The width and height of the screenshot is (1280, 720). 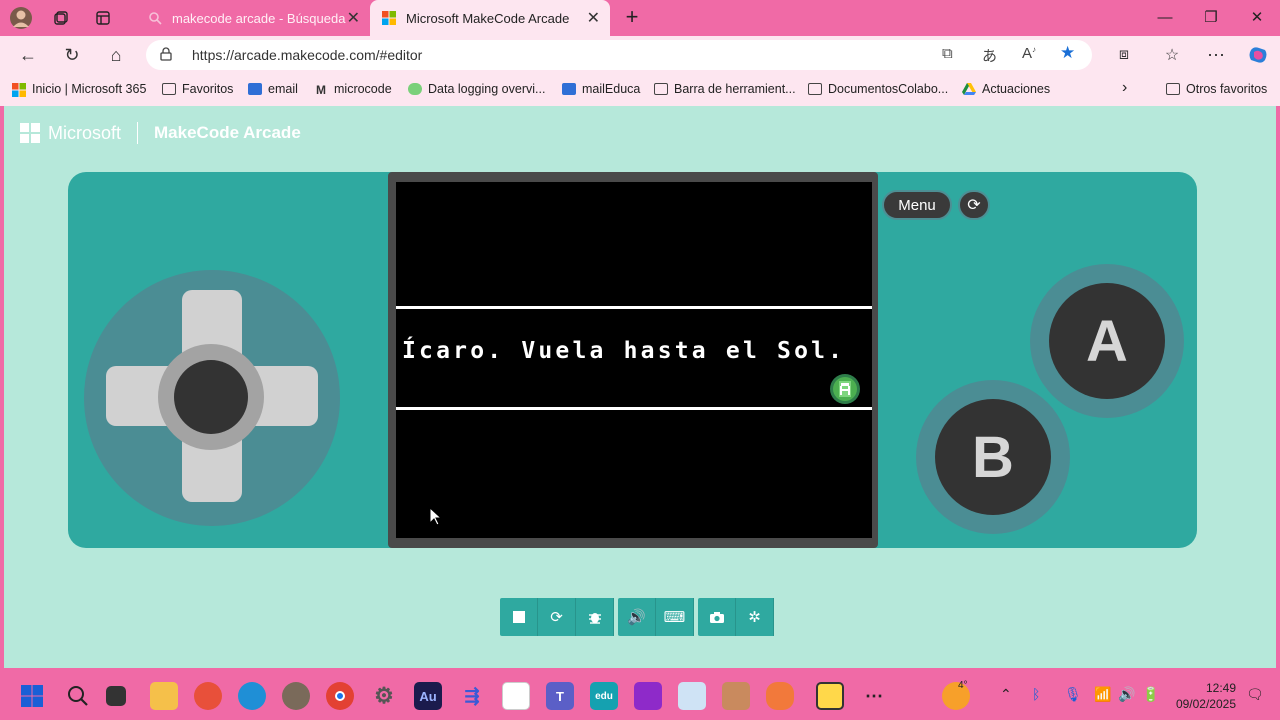 I want to click on favorite-email: email, so click(x=273, y=89).